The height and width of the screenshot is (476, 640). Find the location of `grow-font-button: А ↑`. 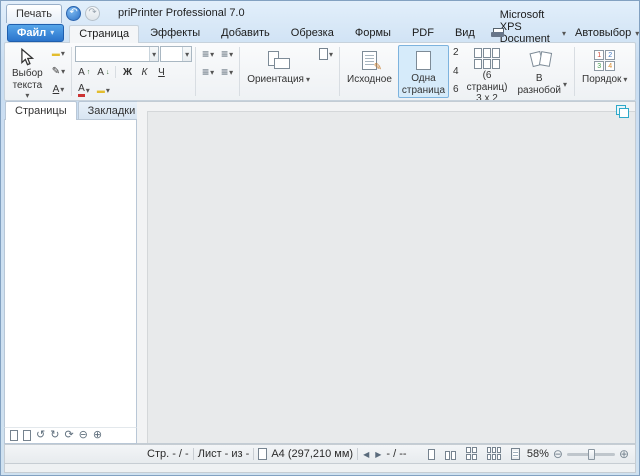

grow-font-button: А ↑ is located at coordinates (84, 72).